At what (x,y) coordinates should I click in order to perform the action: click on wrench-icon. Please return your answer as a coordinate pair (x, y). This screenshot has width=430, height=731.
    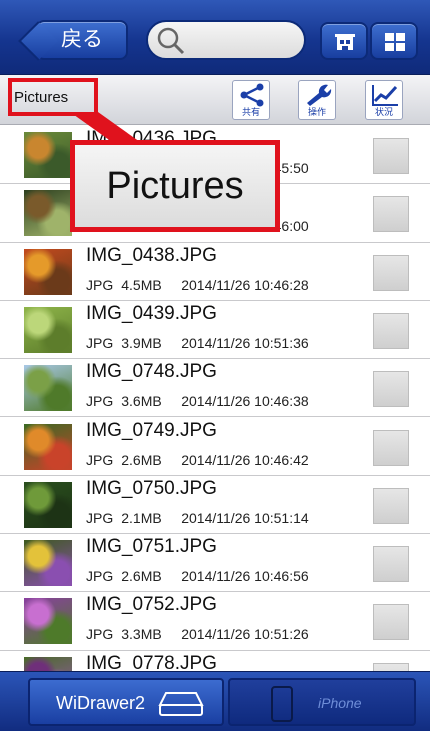
    Looking at the image, I should click on (319, 95).